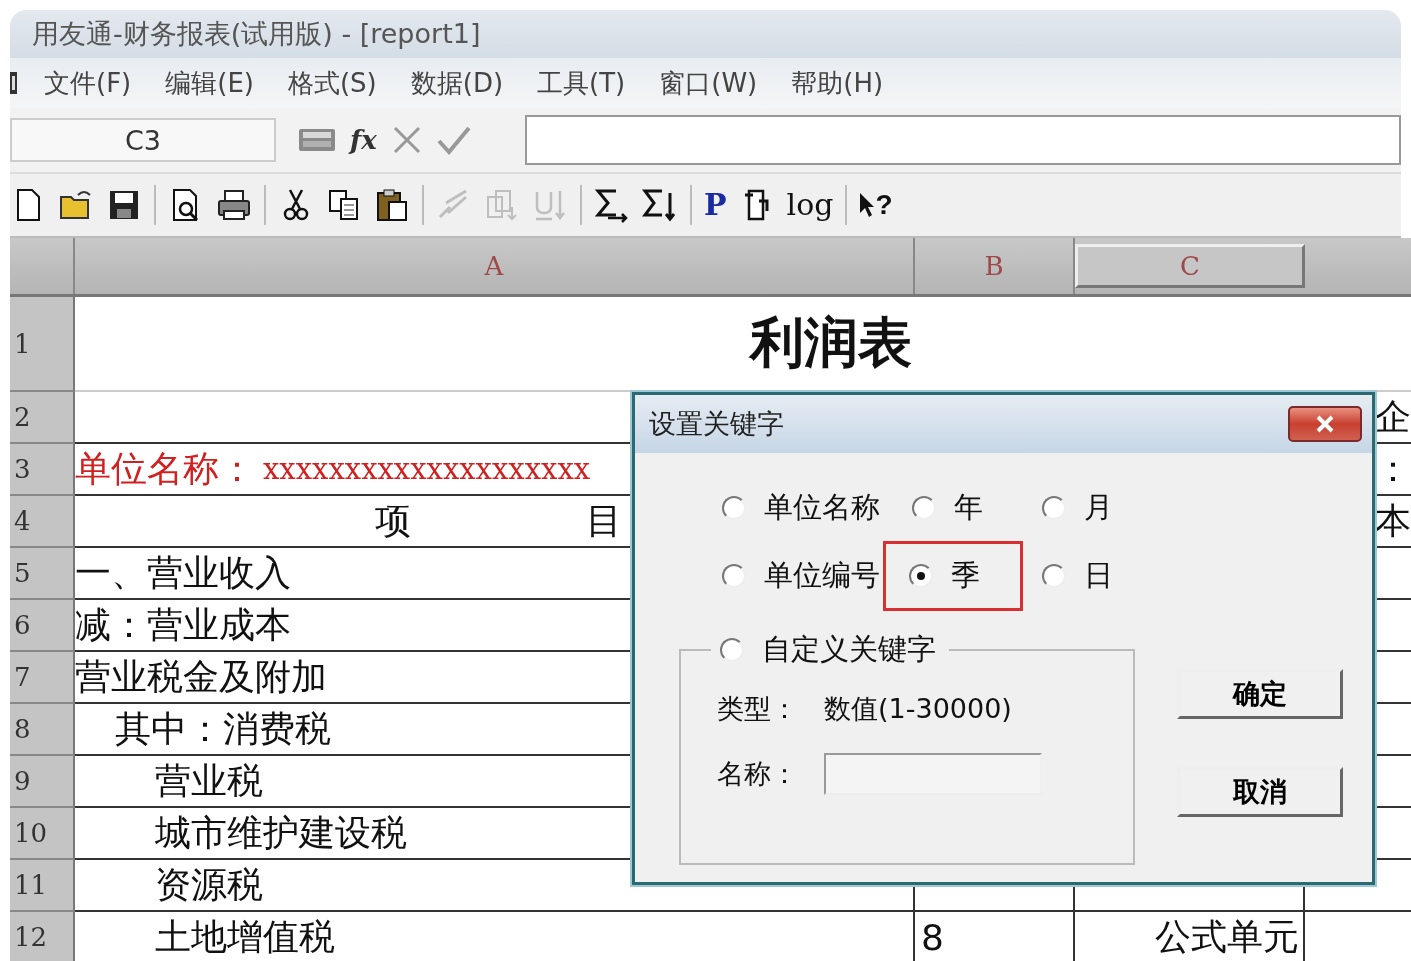 This screenshot has height=961, width=1411. Describe the element at coordinates (581, 83) in the screenshot. I see `menu-item: 工具(T)` at that location.